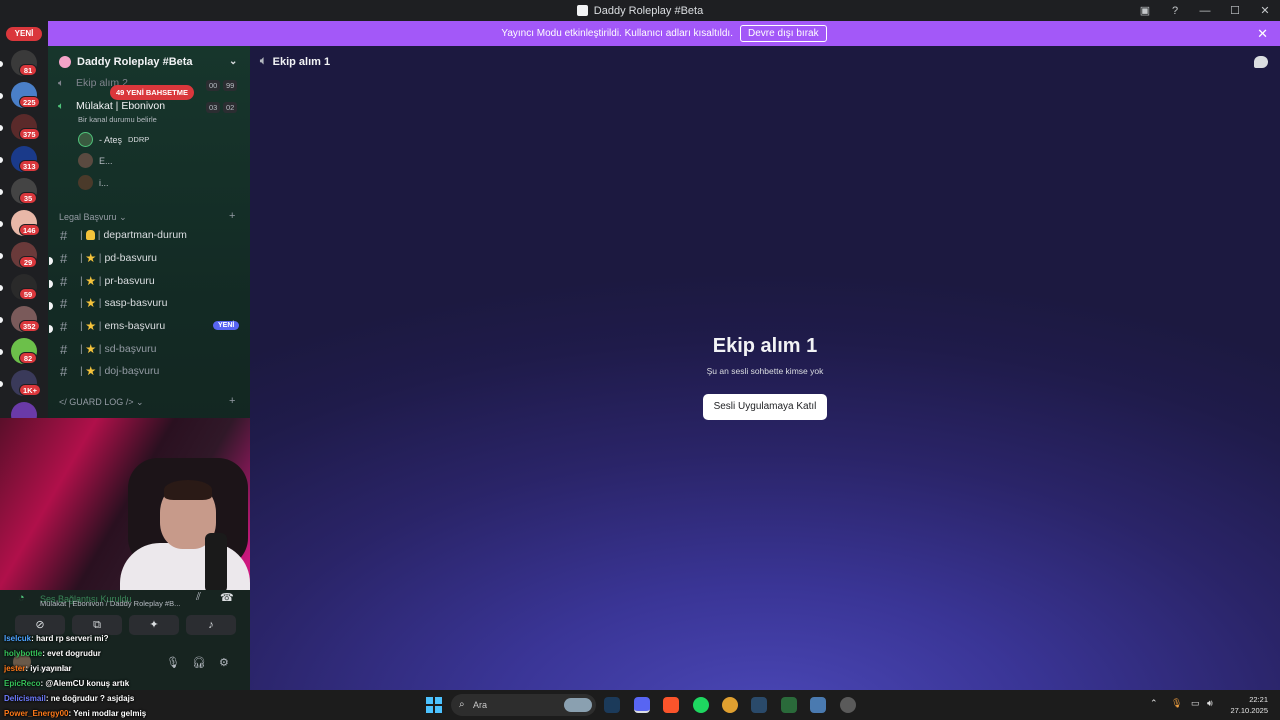 This screenshot has width=1280, height=720. What do you see at coordinates (642, 705) in the screenshot?
I see `discord-icon` at bounding box center [642, 705].